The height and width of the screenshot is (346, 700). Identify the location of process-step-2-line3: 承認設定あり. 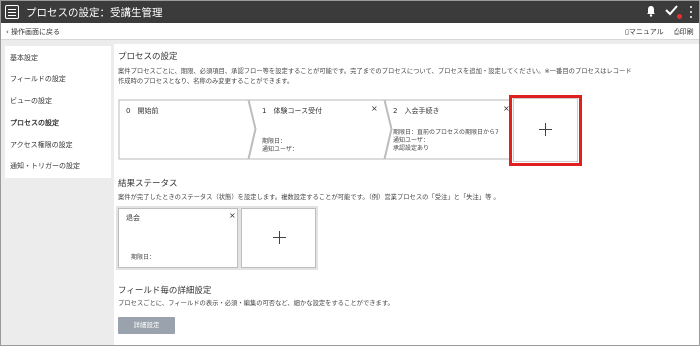
(411, 148).